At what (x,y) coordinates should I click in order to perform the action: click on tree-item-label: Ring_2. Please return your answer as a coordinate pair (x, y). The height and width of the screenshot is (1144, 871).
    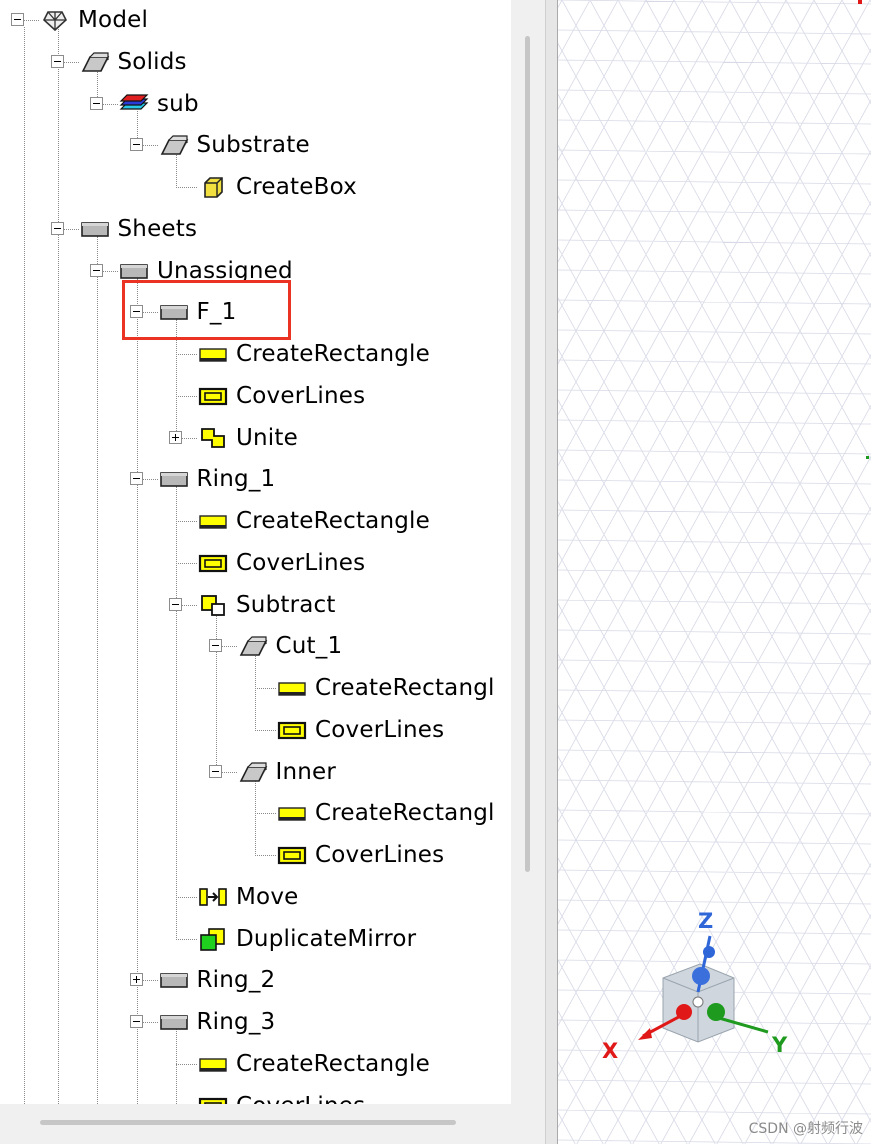
    Looking at the image, I should click on (236, 980).